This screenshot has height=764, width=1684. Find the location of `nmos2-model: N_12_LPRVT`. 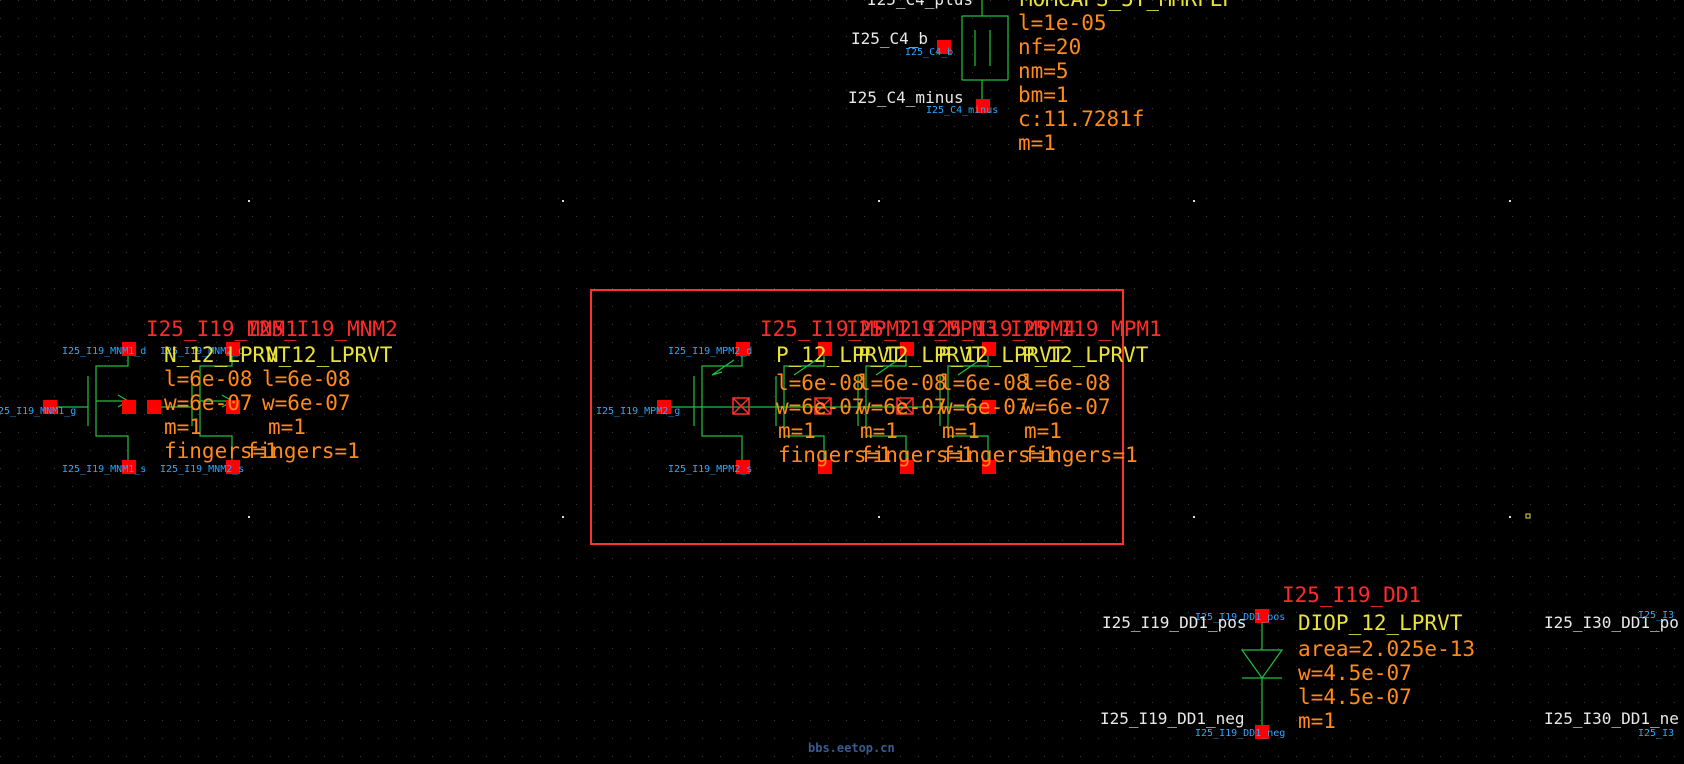

nmos2-model: N_12_LPRVT is located at coordinates (329, 355).